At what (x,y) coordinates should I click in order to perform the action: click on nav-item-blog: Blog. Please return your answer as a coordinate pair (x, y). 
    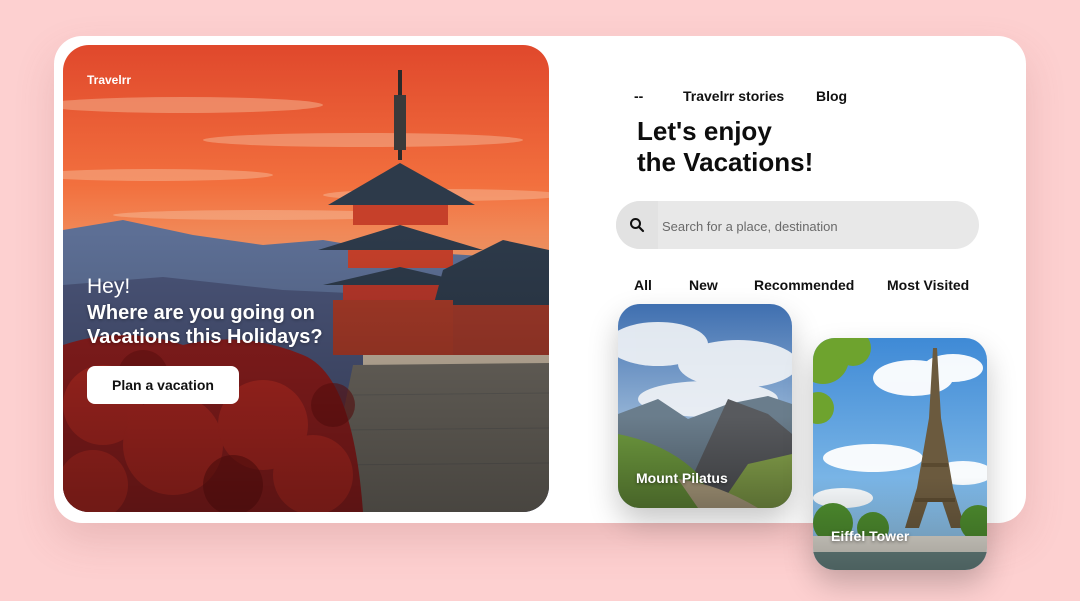
    Looking at the image, I should click on (831, 96).